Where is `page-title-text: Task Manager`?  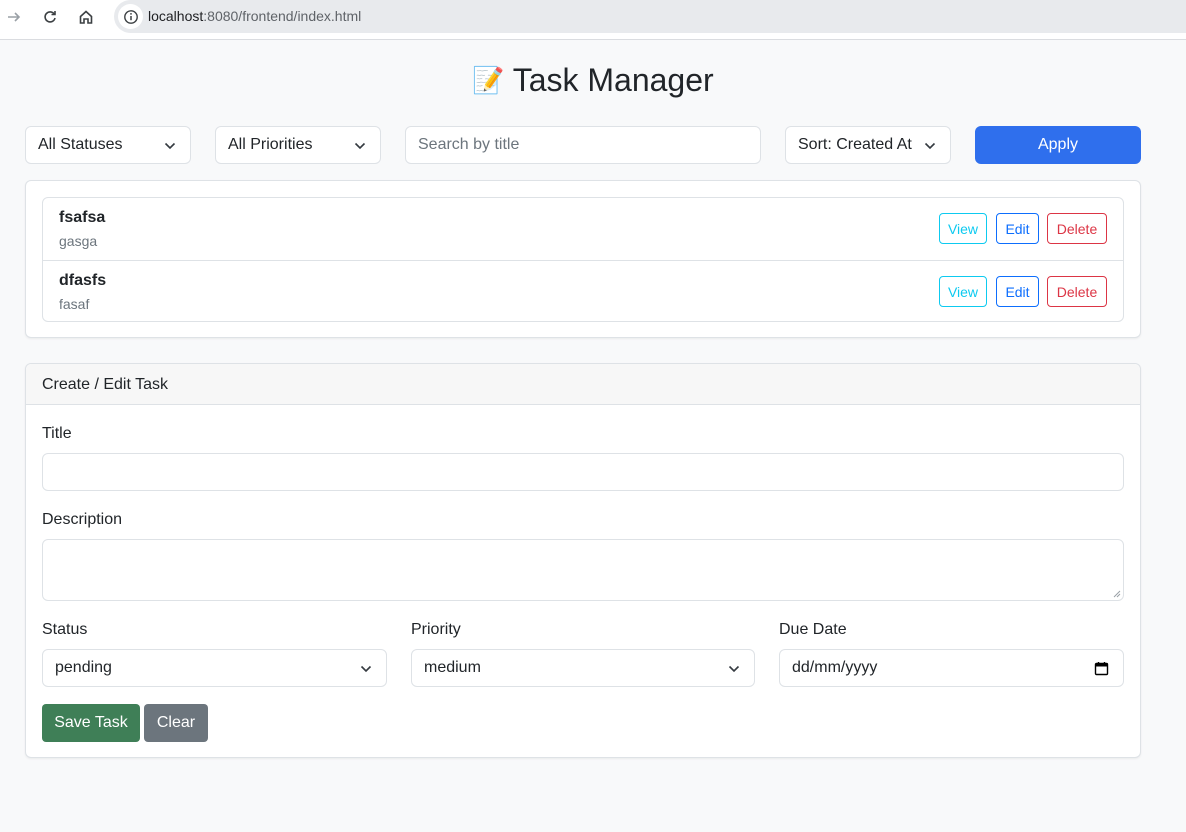
page-title-text: Task Manager is located at coordinates (613, 80).